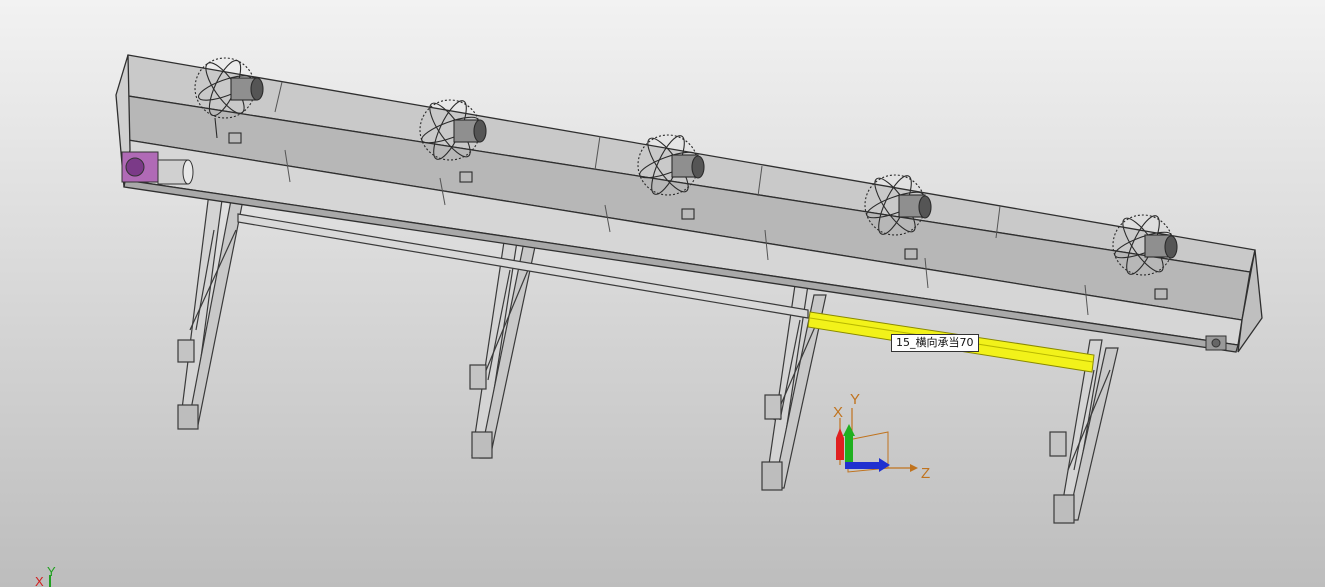 This screenshot has height=587, width=1325. I want to click on coordinate-triad: X Y Z, so click(881, 436).